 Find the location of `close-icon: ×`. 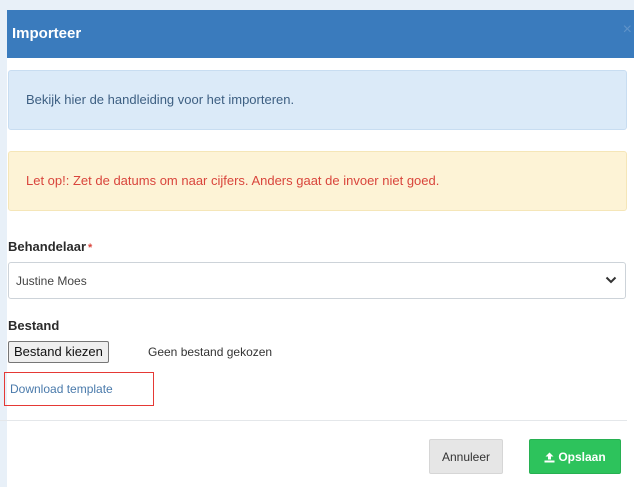

close-icon: × is located at coordinates (627, 30).